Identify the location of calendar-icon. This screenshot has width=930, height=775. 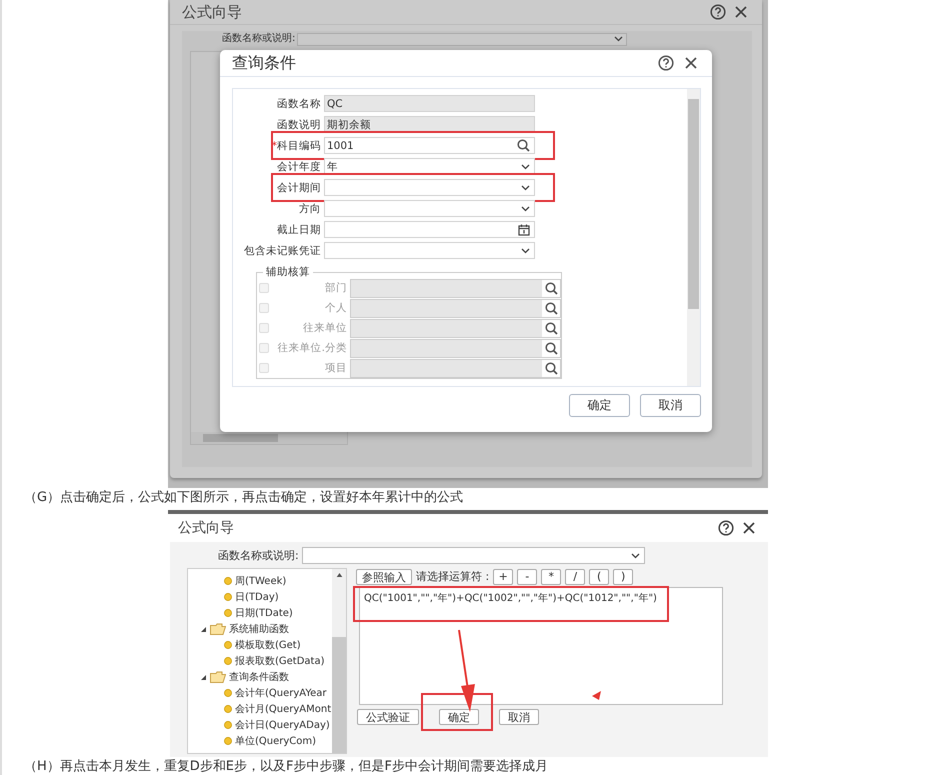
(524, 230).